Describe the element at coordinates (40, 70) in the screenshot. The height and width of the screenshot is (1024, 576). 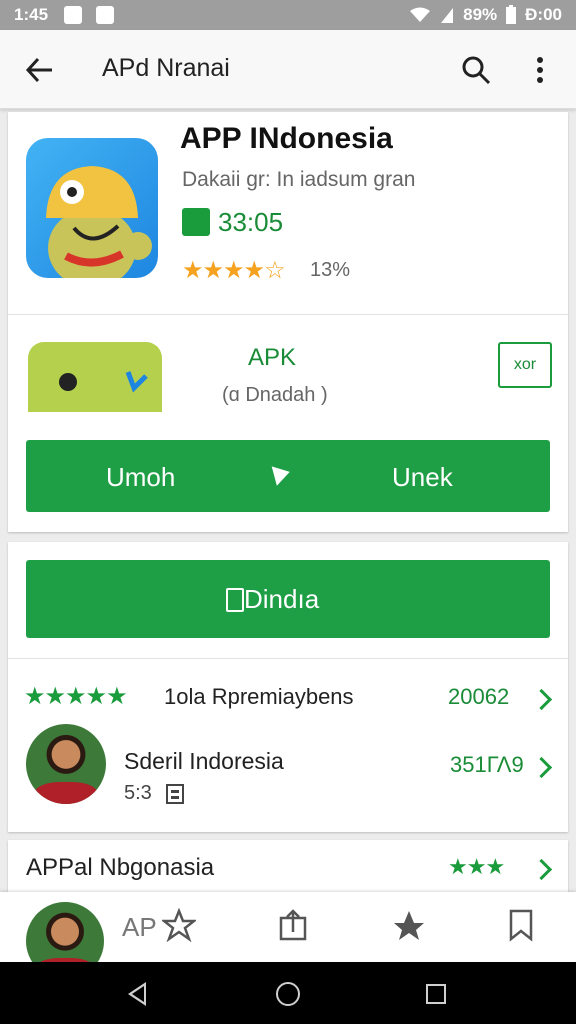
I see `back-arrow-icon` at that location.